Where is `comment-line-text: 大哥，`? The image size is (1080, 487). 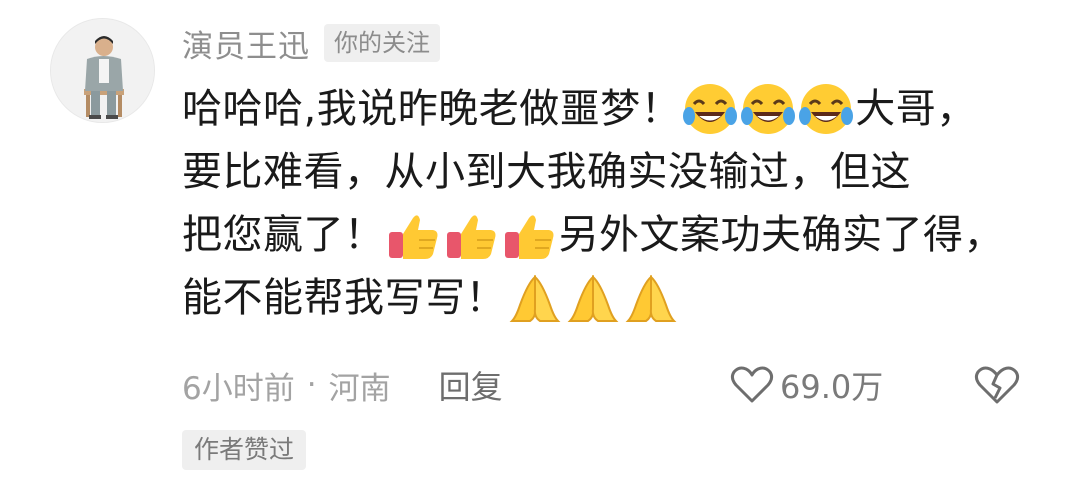
comment-line-text: 大哥， is located at coordinates (916, 109).